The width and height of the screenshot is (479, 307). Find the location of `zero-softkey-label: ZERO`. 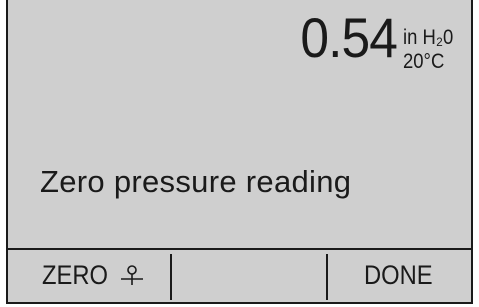

zero-softkey-label: ZERO is located at coordinates (75, 275).